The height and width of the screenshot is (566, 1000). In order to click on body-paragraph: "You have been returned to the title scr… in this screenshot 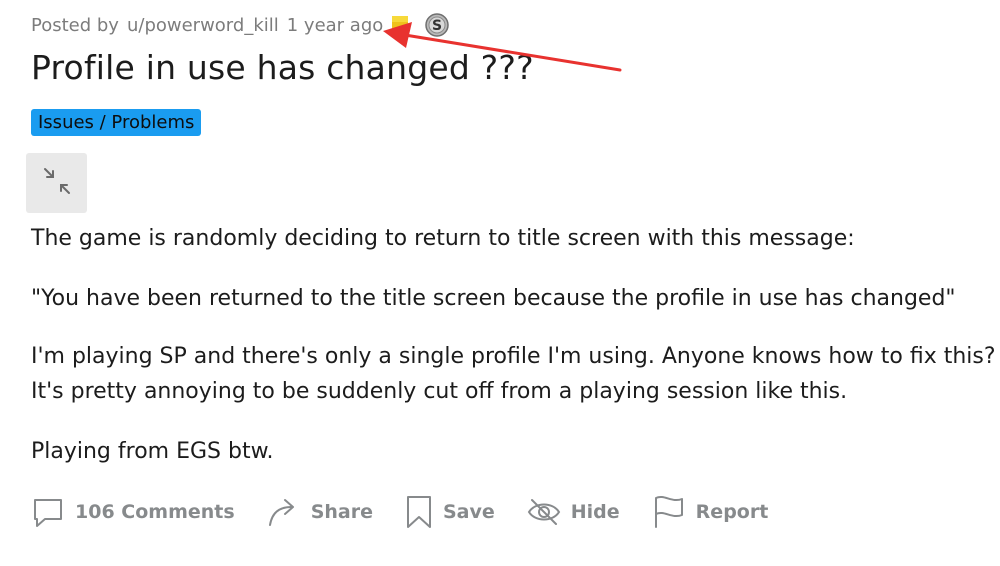, I will do `click(493, 298)`.